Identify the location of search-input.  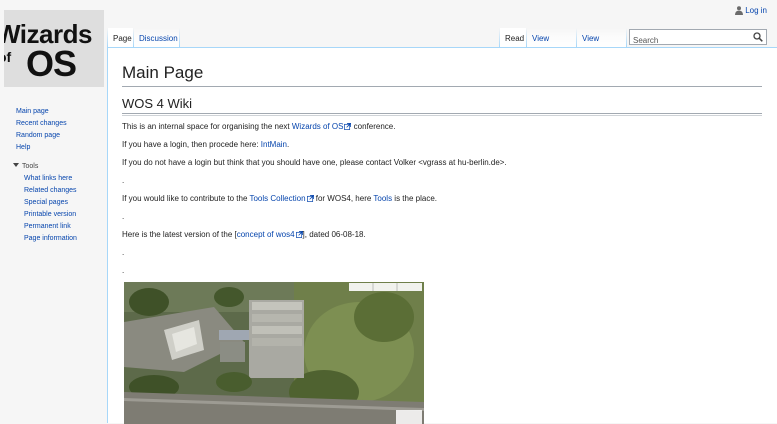
(690, 40).